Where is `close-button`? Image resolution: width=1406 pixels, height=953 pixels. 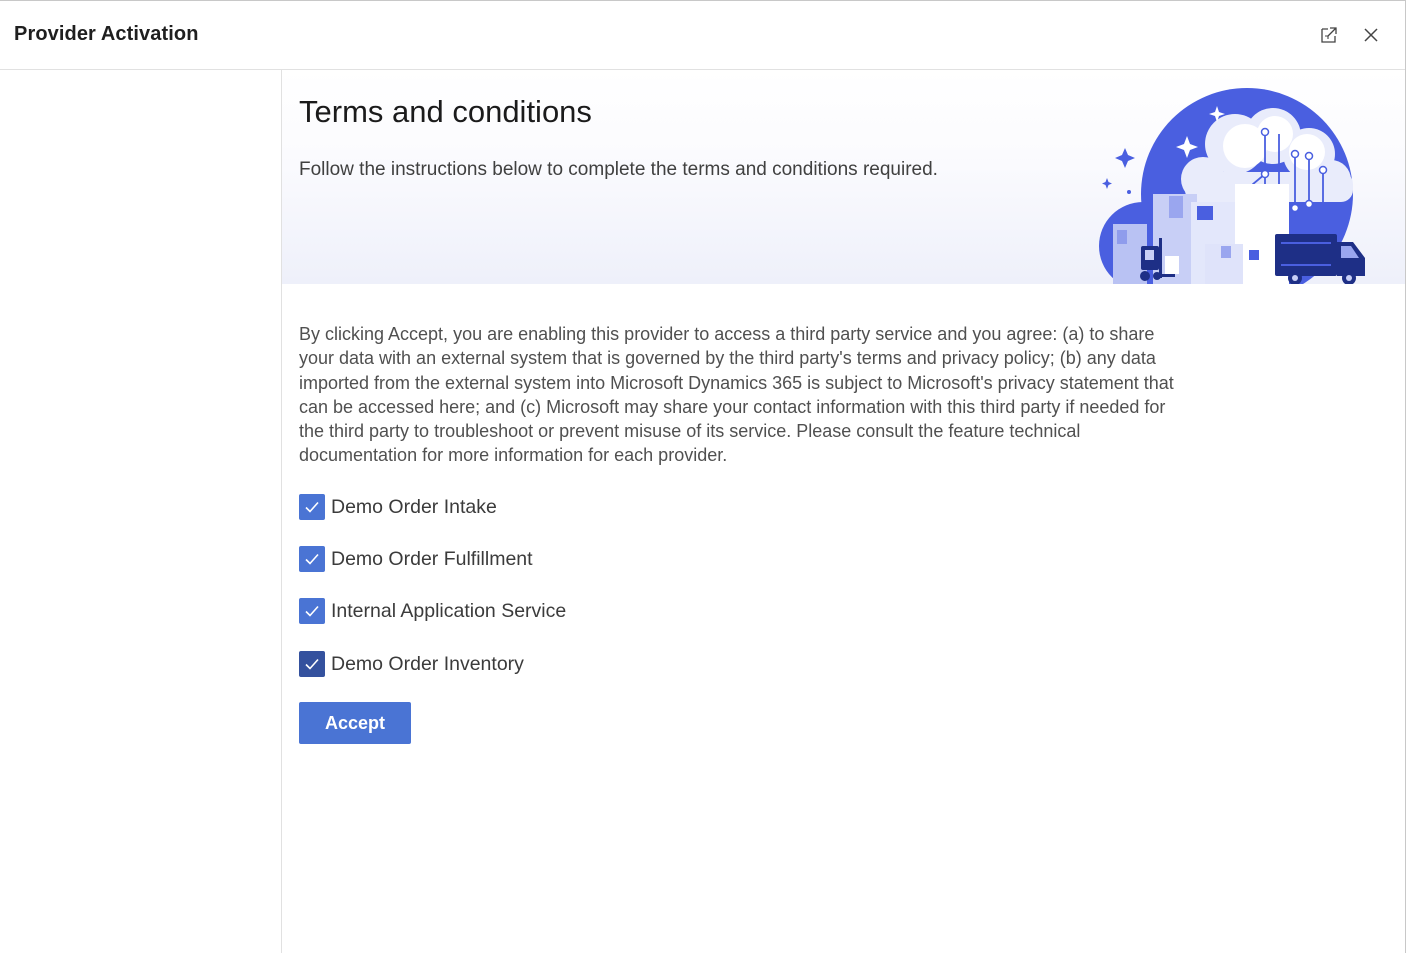 close-button is located at coordinates (1371, 35).